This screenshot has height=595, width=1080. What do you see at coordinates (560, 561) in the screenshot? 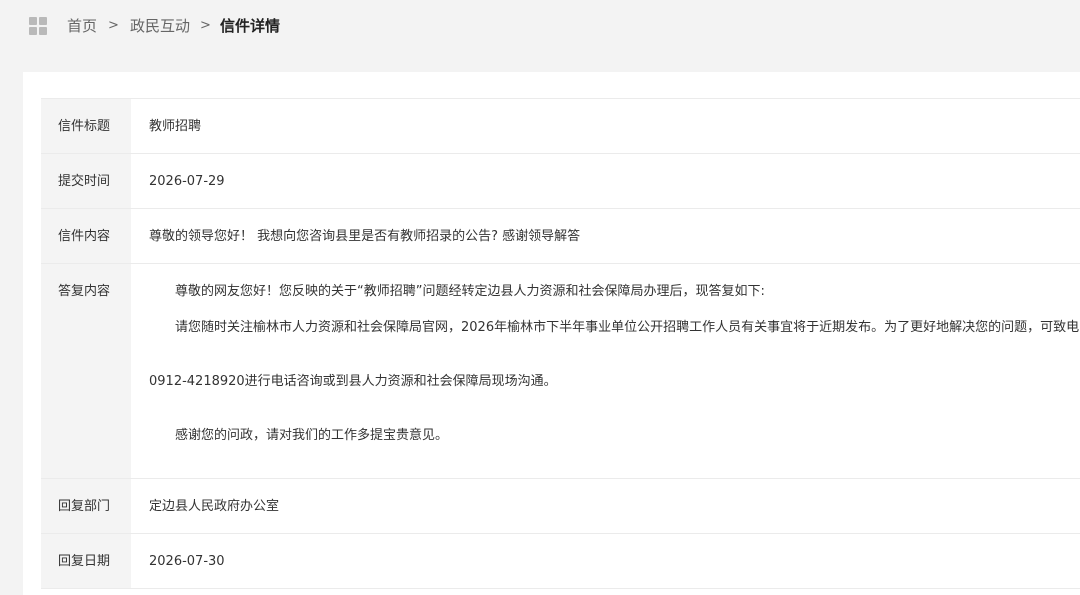
I see `reply-date-row: 回复日期 2026-07-30` at bounding box center [560, 561].